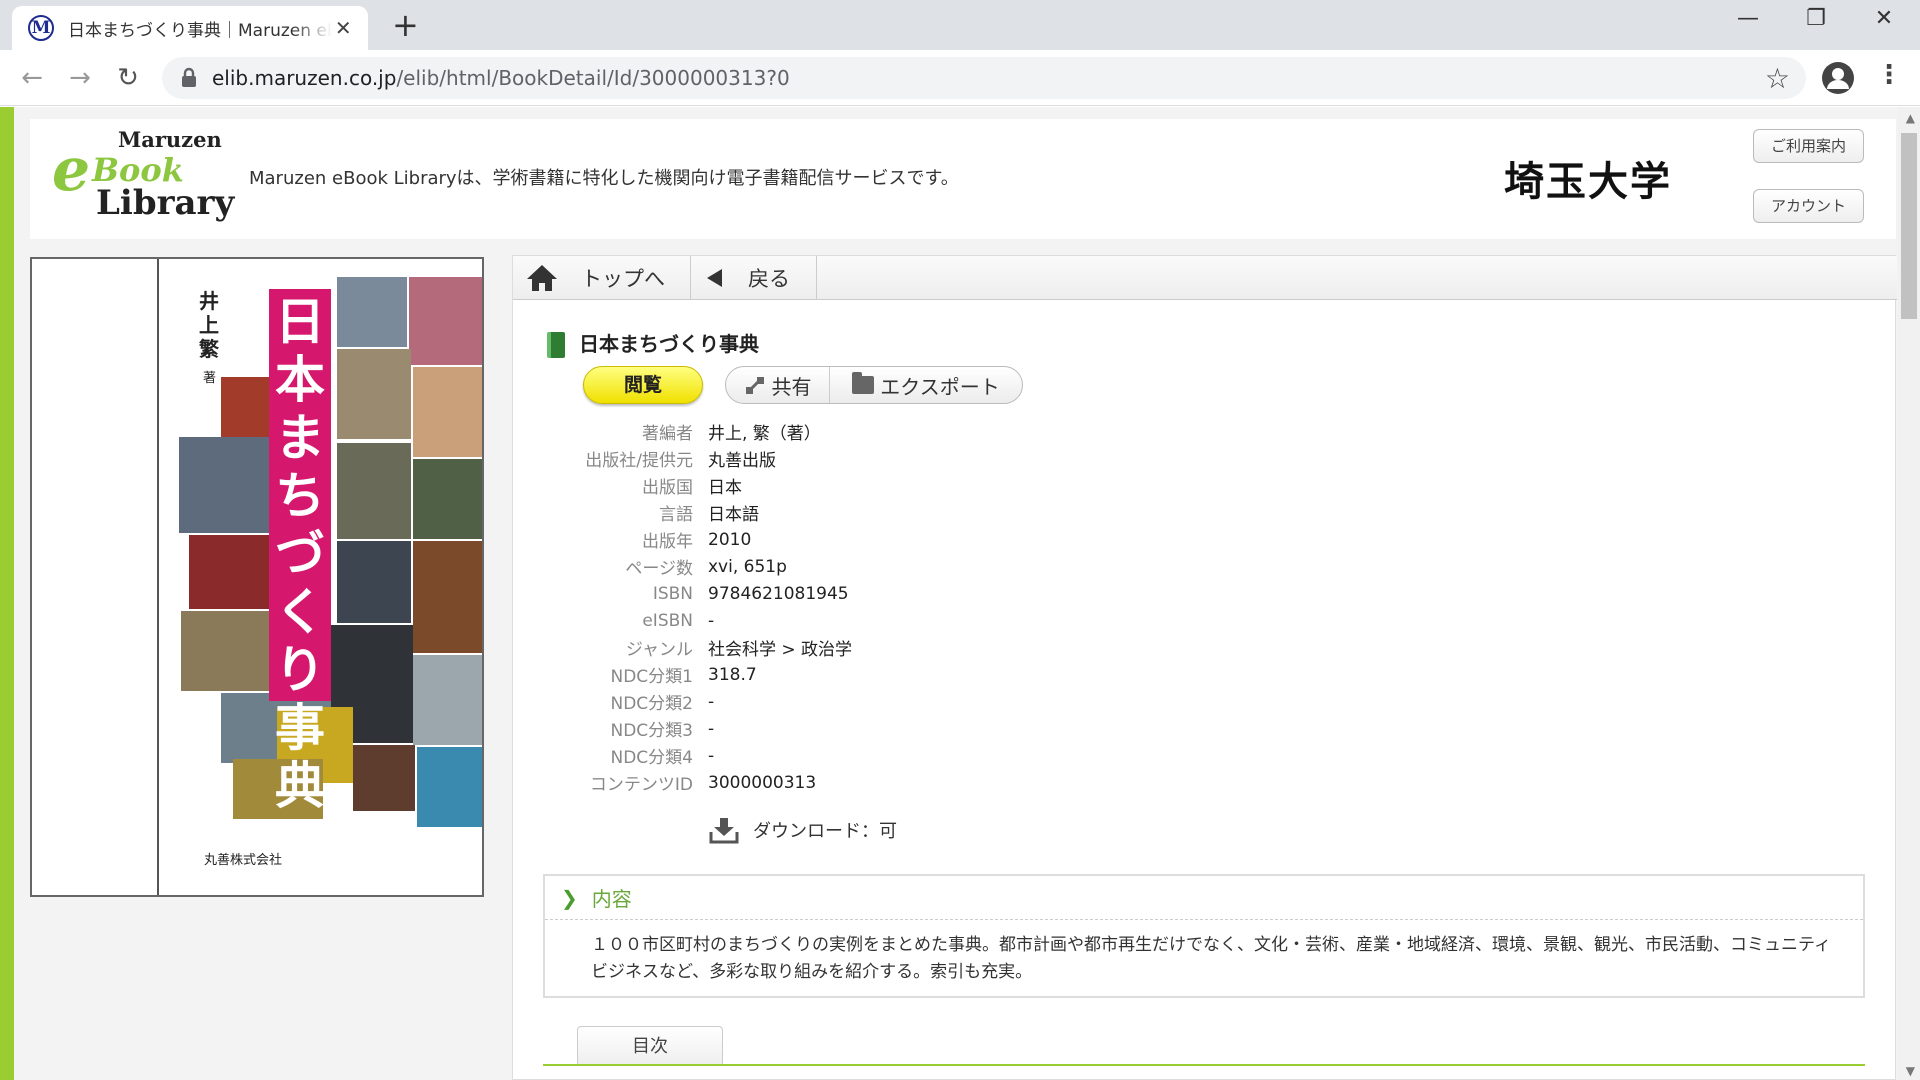  I want to click on back-arrow-icon: ←, so click(32, 78).